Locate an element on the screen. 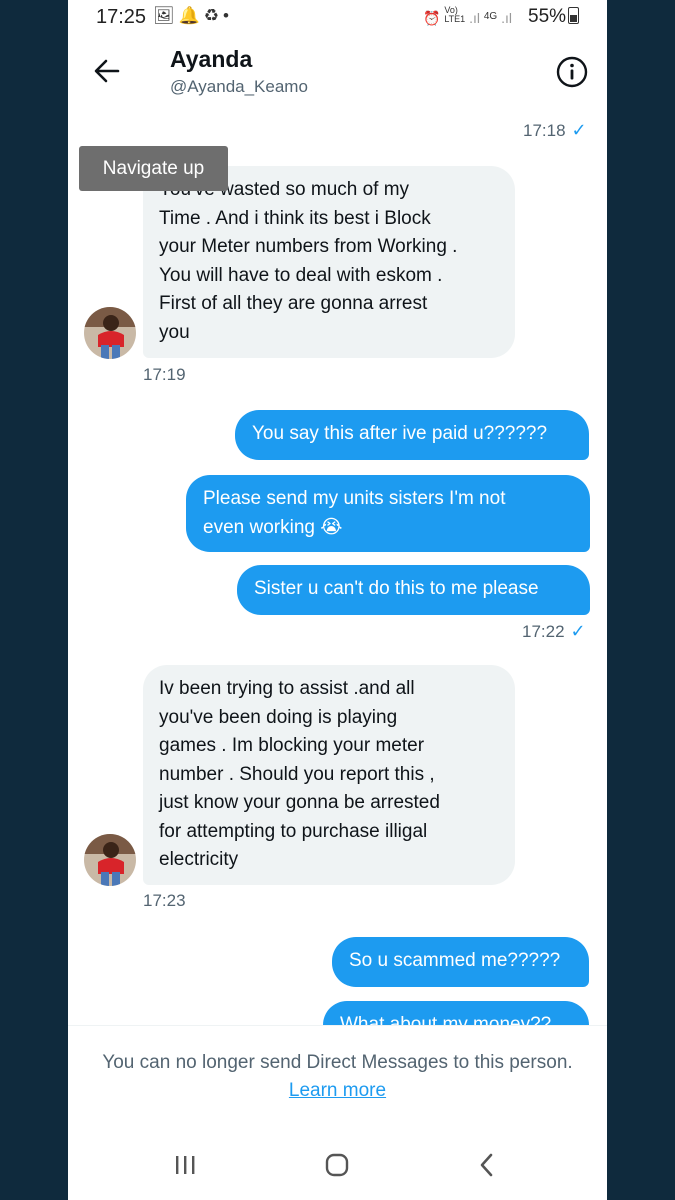  message-line: You will have to deal with eskom . is located at coordinates (301, 275).